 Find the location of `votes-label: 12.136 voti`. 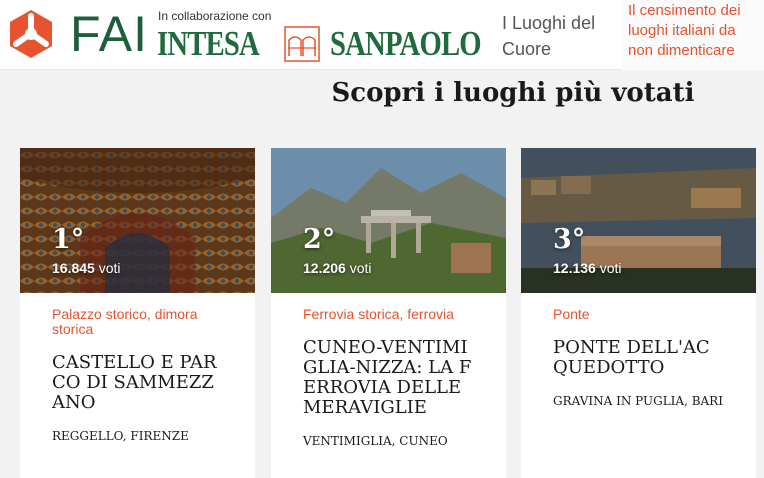

votes-label: 12.136 voti is located at coordinates (587, 268).